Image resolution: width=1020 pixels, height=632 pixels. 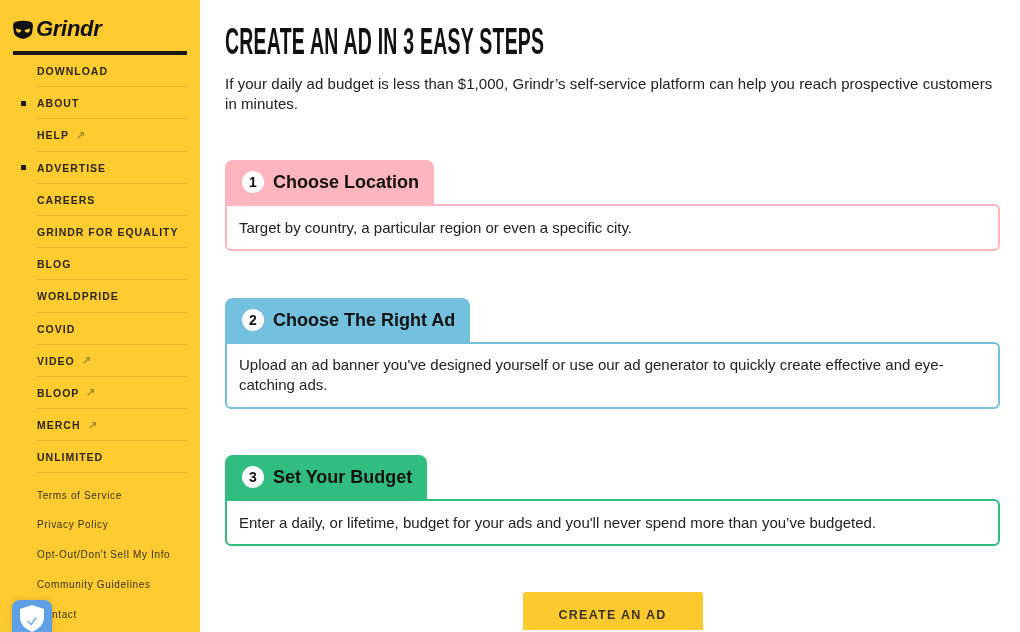 I want to click on step-number: 1, so click(x=253, y=182).